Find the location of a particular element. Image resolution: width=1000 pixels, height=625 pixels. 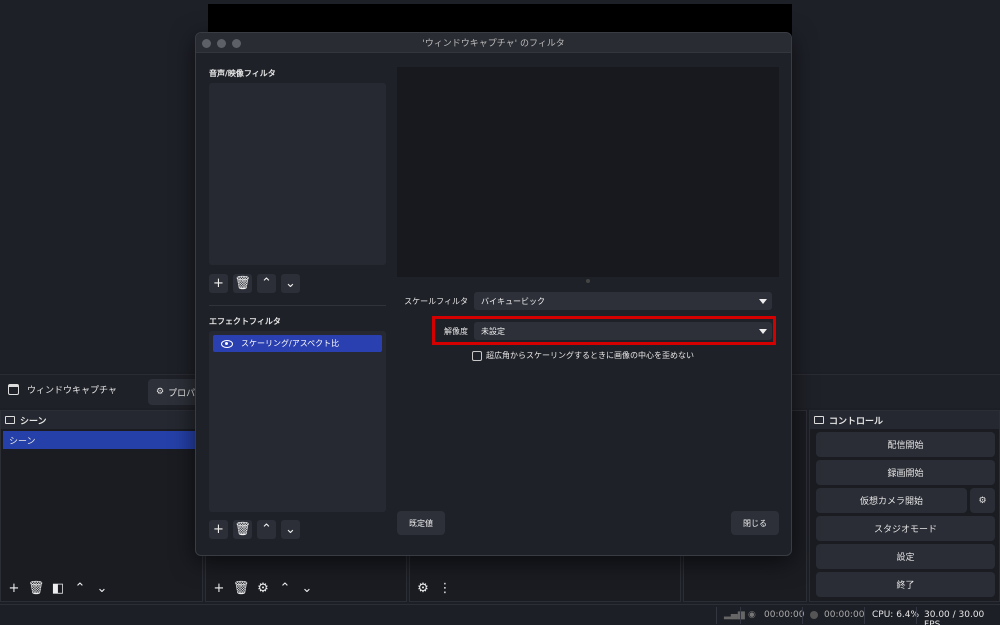

recording-time: 00:00:00 is located at coordinates (784, 615).